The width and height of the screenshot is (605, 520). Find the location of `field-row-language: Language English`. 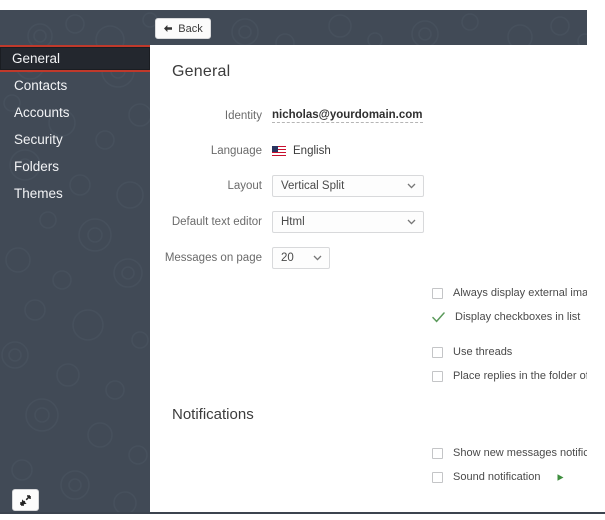

field-row-language: Language English is located at coordinates (368, 151).